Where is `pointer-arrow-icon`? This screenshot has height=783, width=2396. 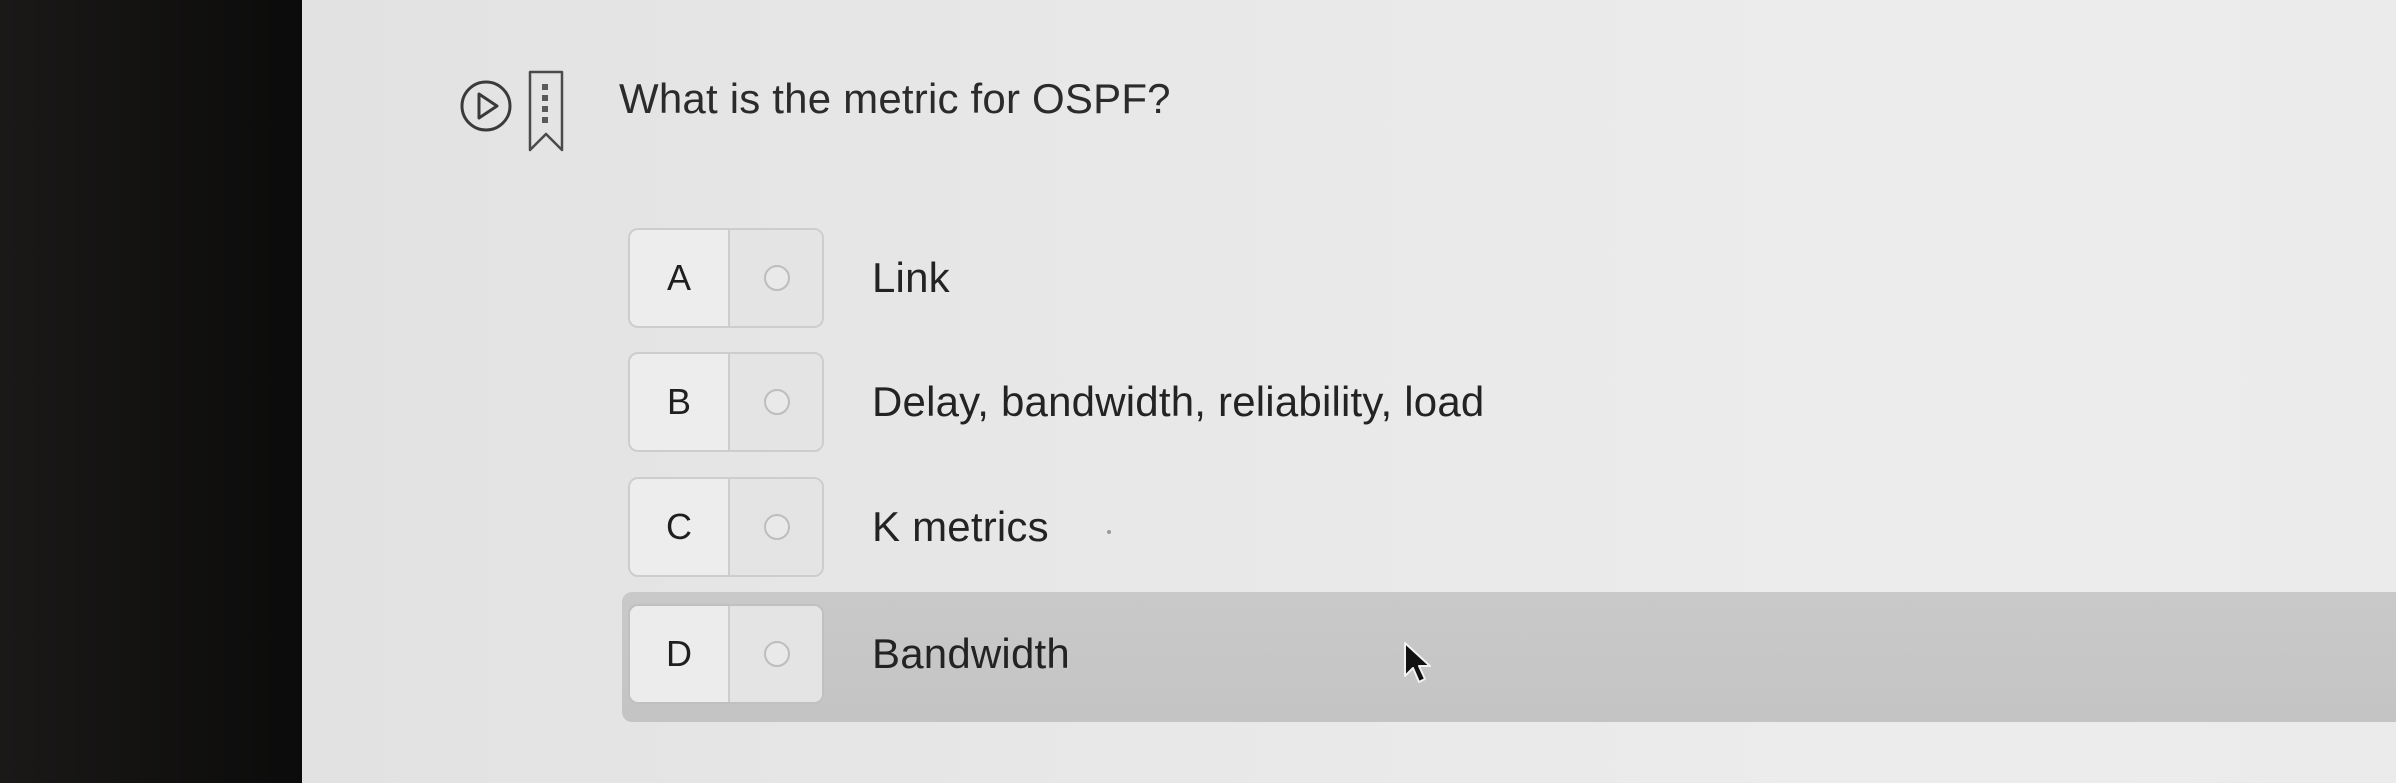 pointer-arrow-icon is located at coordinates (1417, 662).